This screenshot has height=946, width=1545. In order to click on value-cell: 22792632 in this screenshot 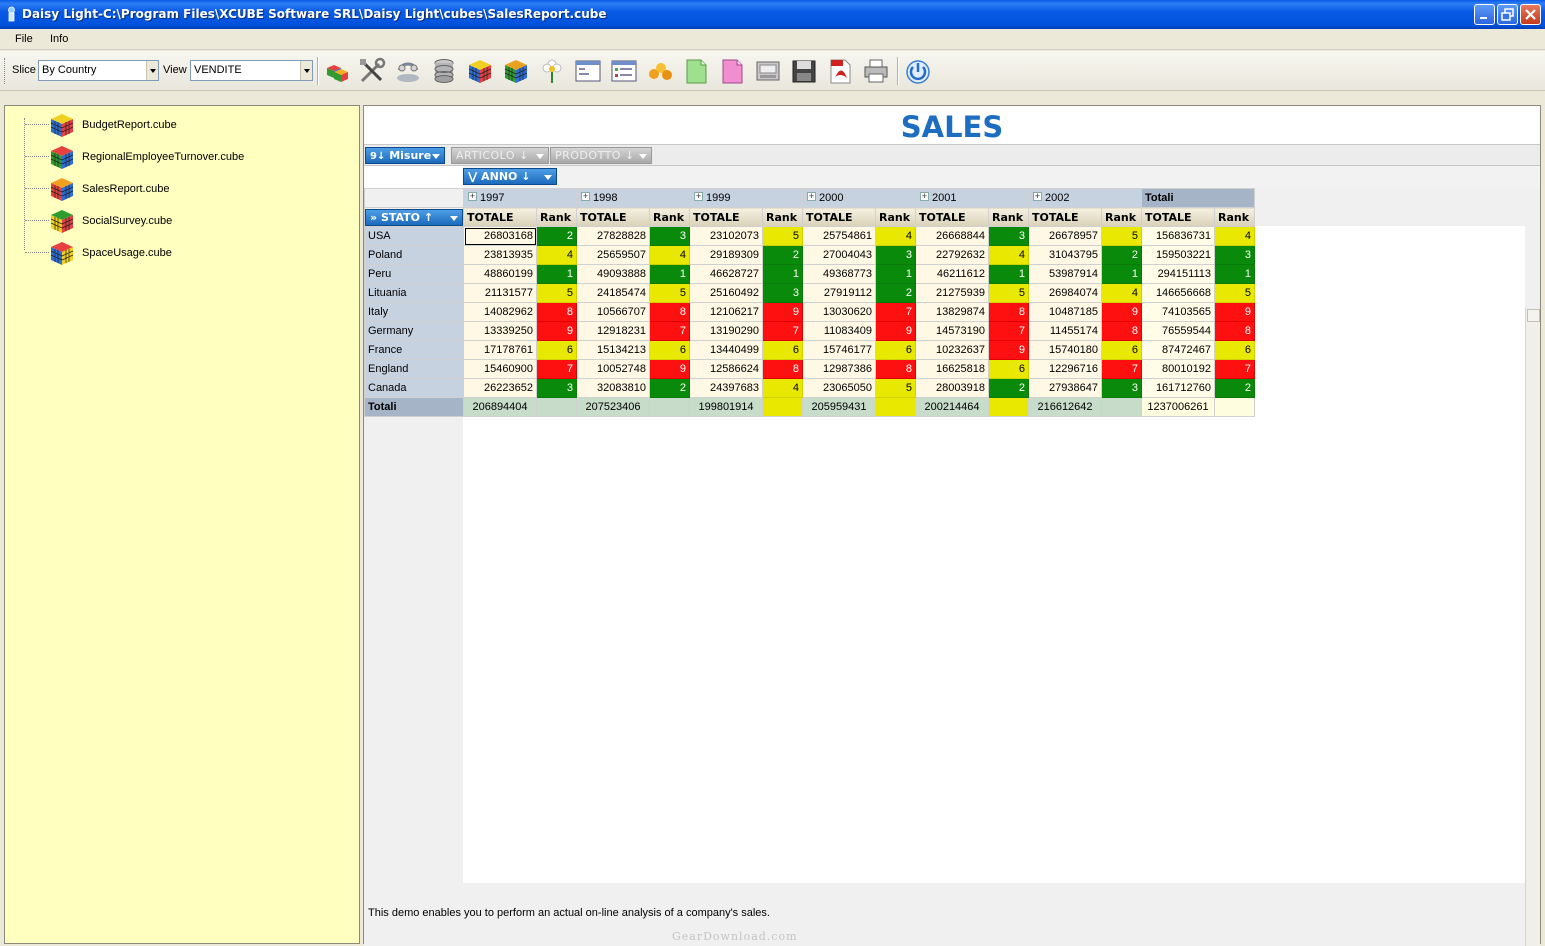, I will do `click(952, 255)`.